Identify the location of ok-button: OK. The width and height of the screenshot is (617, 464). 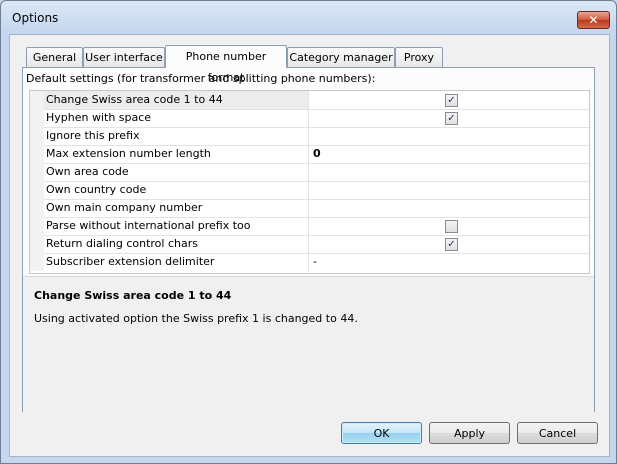
(381, 433).